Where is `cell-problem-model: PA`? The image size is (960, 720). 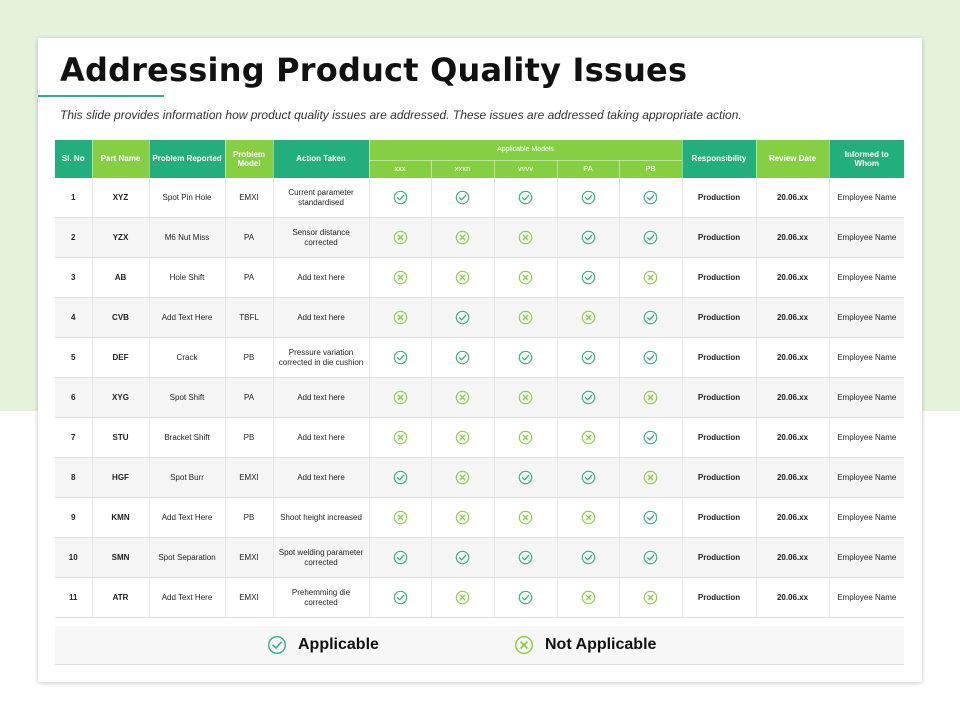
cell-problem-model: PA is located at coordinates (249, 397).